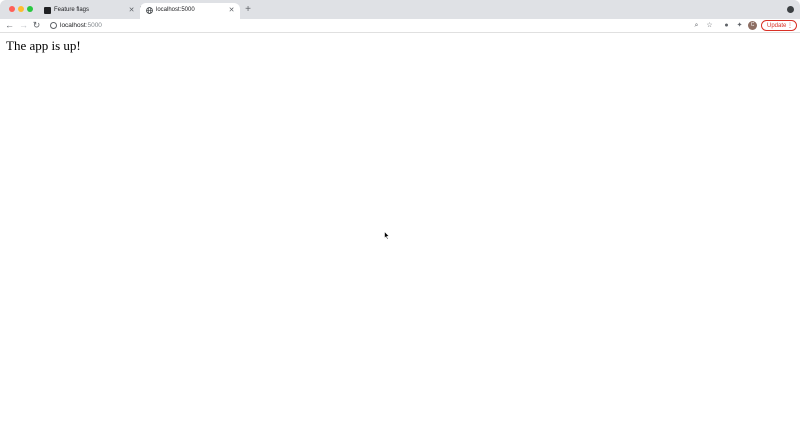 Image resolution: width=800 pixels, height=440 pixels. I want to click on url-host: localhost, so click(73, 25).